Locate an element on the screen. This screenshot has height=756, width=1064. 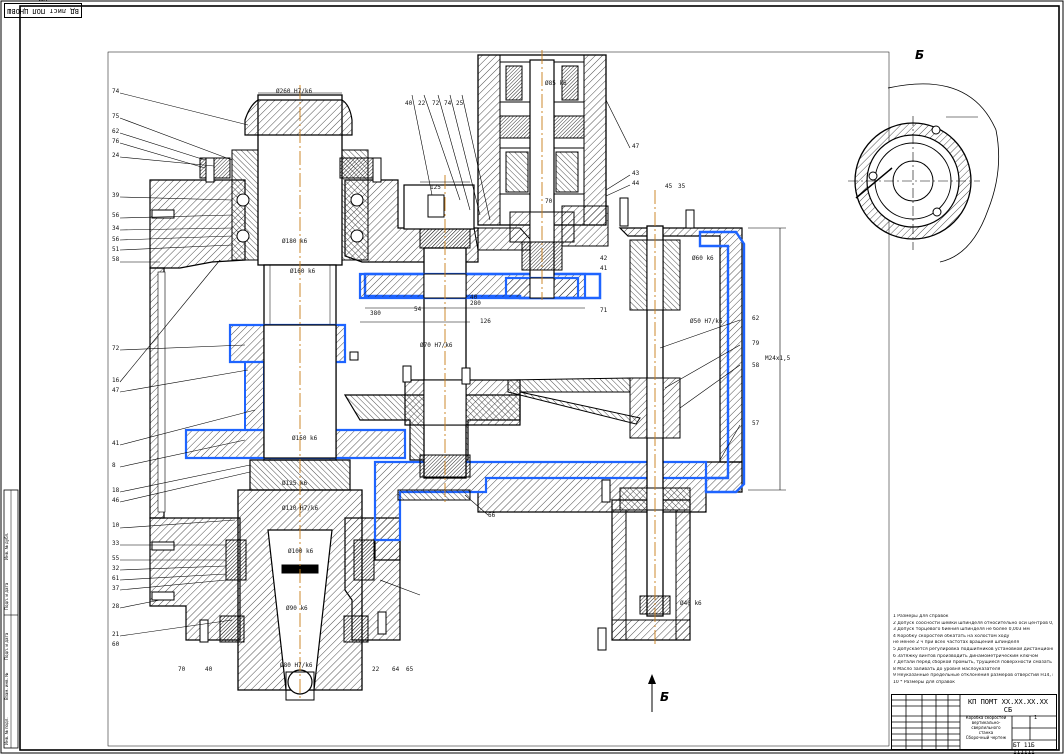
dimension-label: Ø50 H7/k6 is located at coordinates (706, 321).